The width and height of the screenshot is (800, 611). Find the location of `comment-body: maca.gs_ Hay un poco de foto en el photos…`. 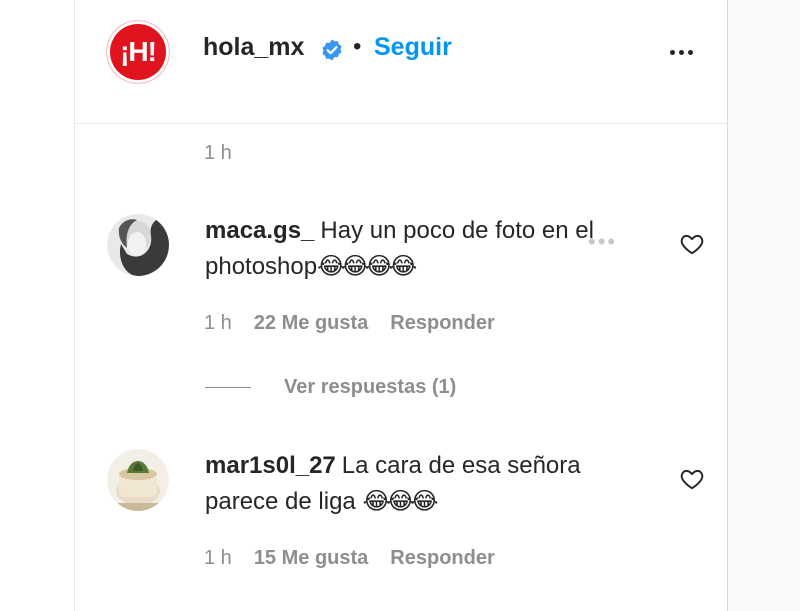

comment-body: maca.gs_ Hay un poco de foto en el photos… is located at coordinates (425, 249).